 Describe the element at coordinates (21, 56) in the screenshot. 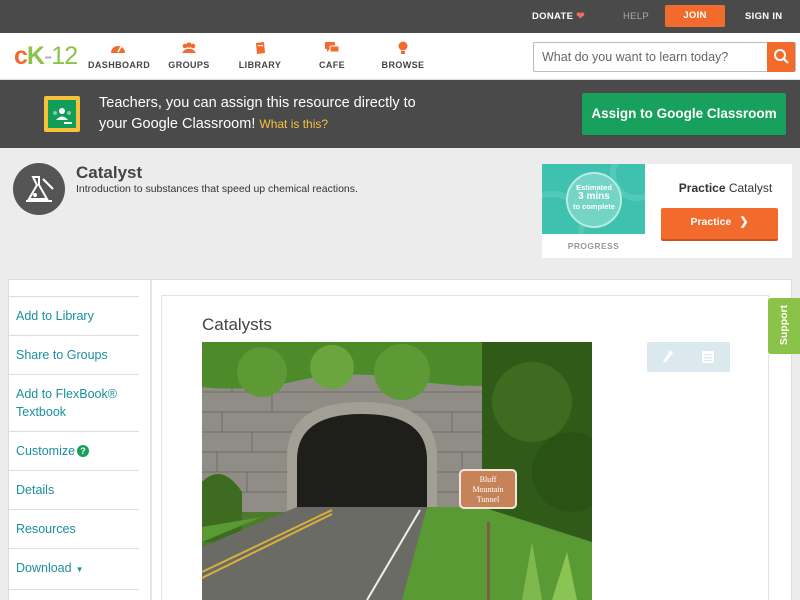

I see `logo-c: c` at that location.